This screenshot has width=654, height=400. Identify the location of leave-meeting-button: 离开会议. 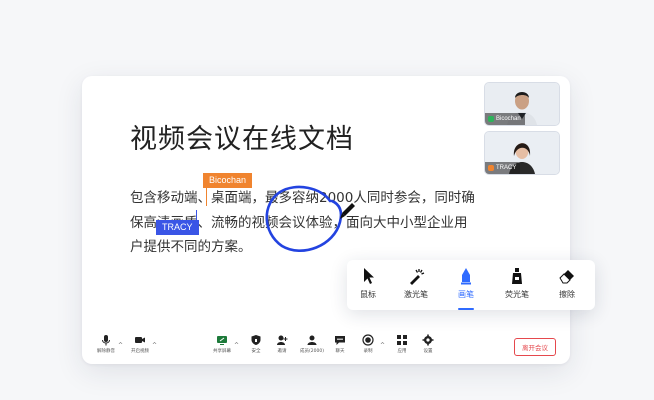
(535, 347).